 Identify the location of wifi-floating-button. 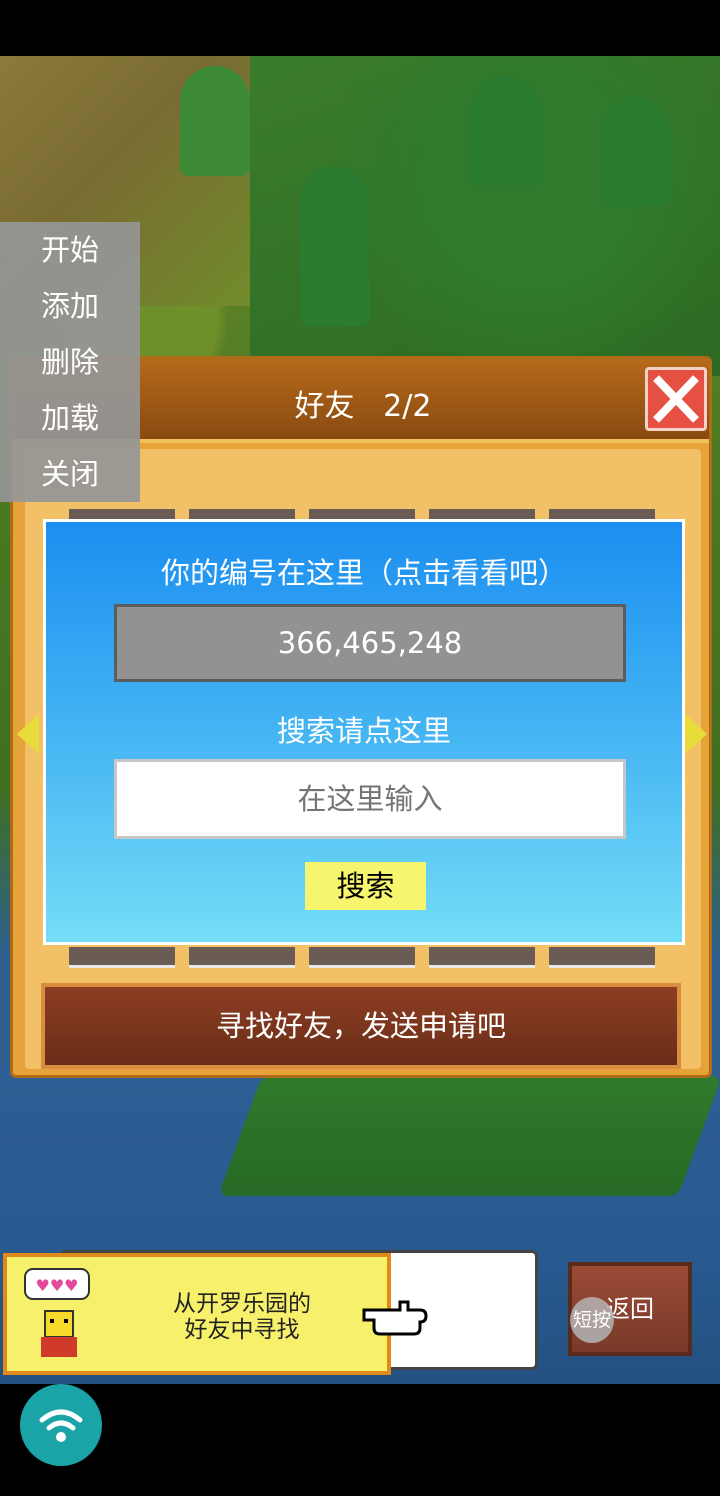
(61, 1425).